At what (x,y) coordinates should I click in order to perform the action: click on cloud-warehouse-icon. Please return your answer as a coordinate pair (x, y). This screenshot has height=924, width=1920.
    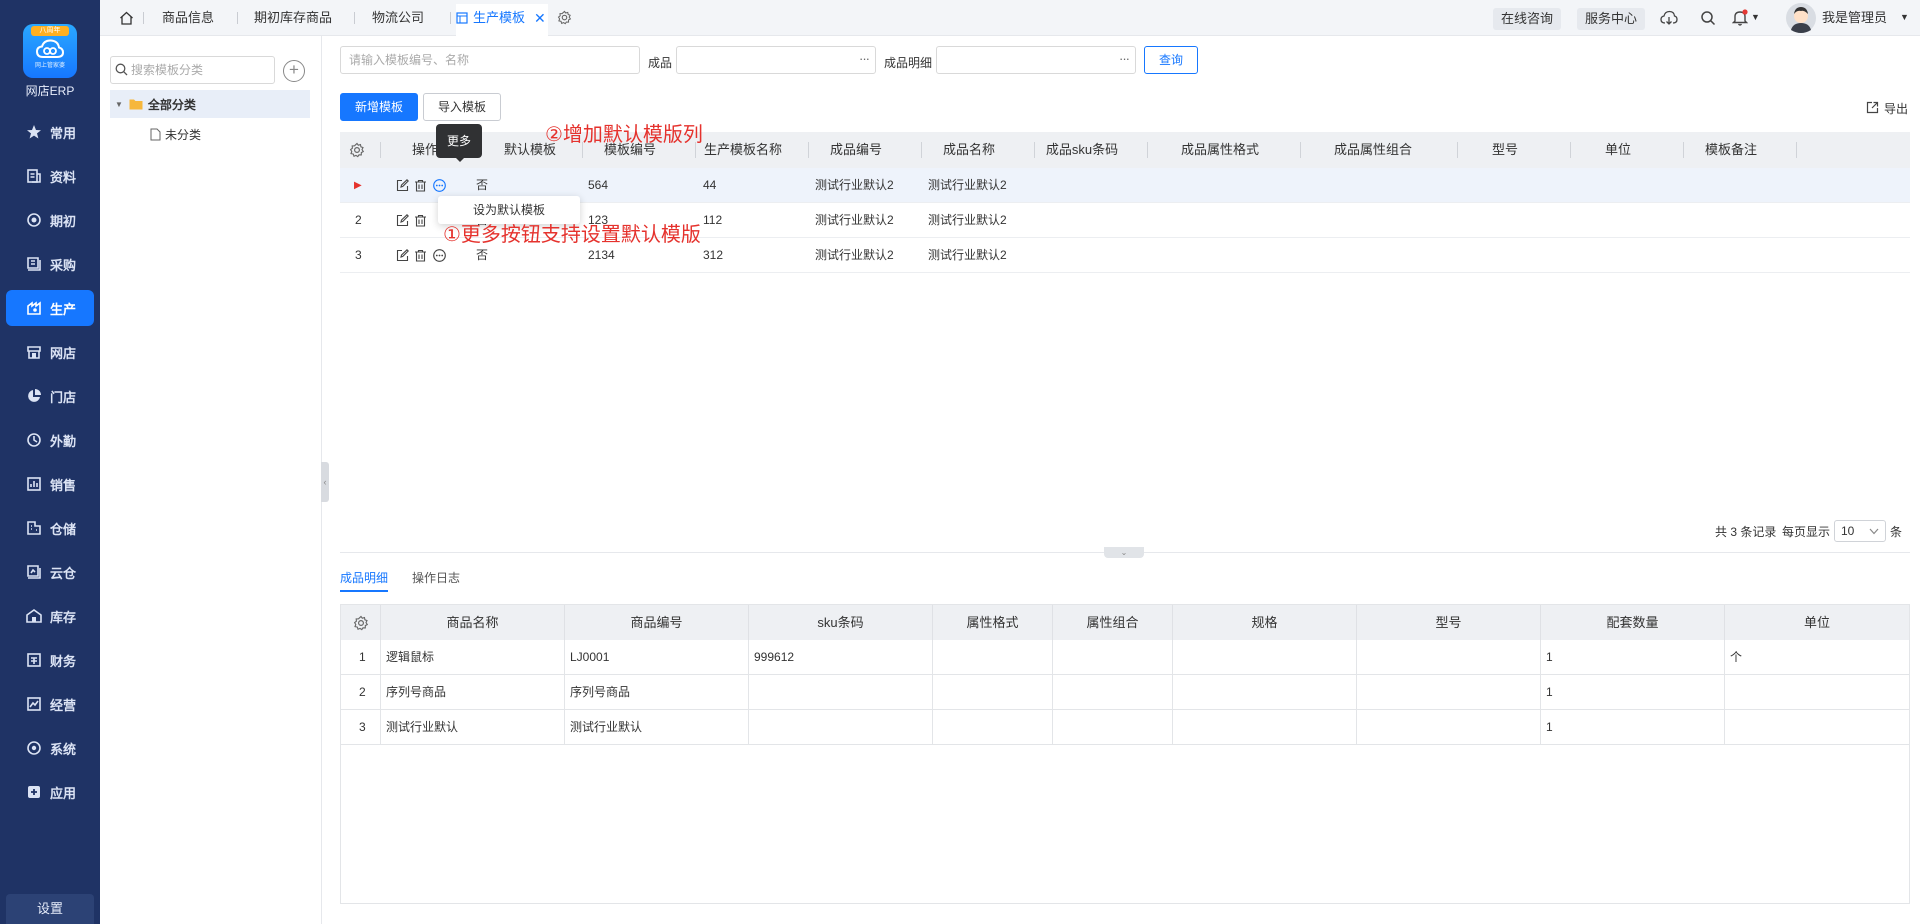
    Looking at the image, I should click on (34, 572).